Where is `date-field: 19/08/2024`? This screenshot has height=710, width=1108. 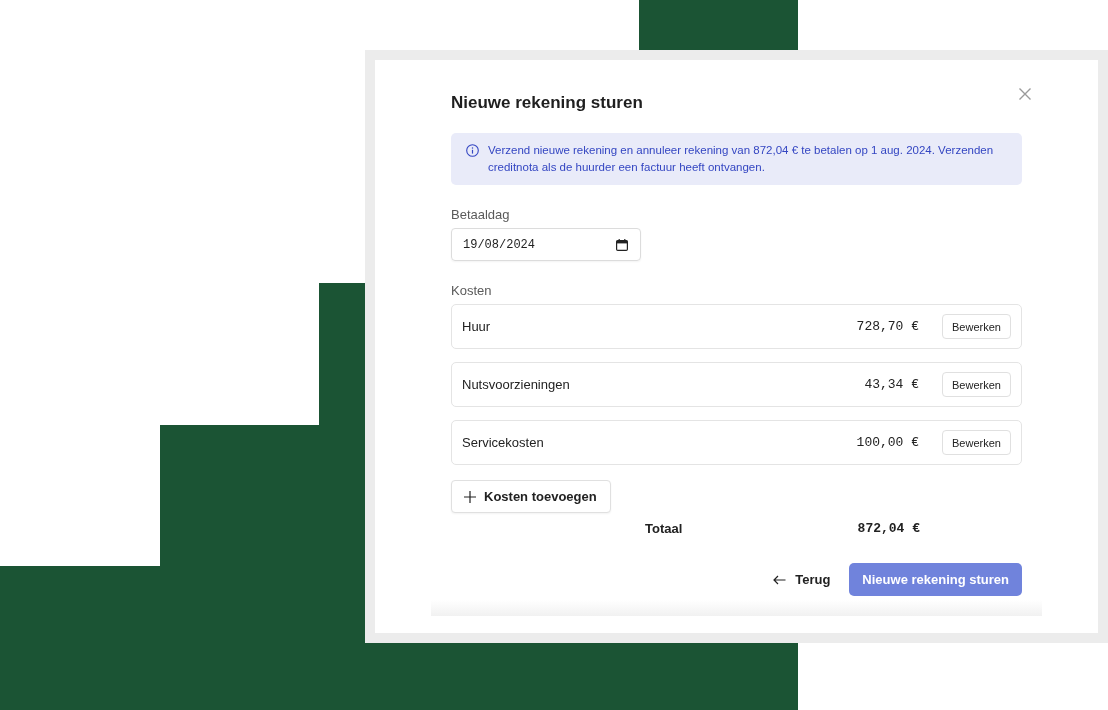
date-field: 19/08/2024 is located at coordinates (546, 244).